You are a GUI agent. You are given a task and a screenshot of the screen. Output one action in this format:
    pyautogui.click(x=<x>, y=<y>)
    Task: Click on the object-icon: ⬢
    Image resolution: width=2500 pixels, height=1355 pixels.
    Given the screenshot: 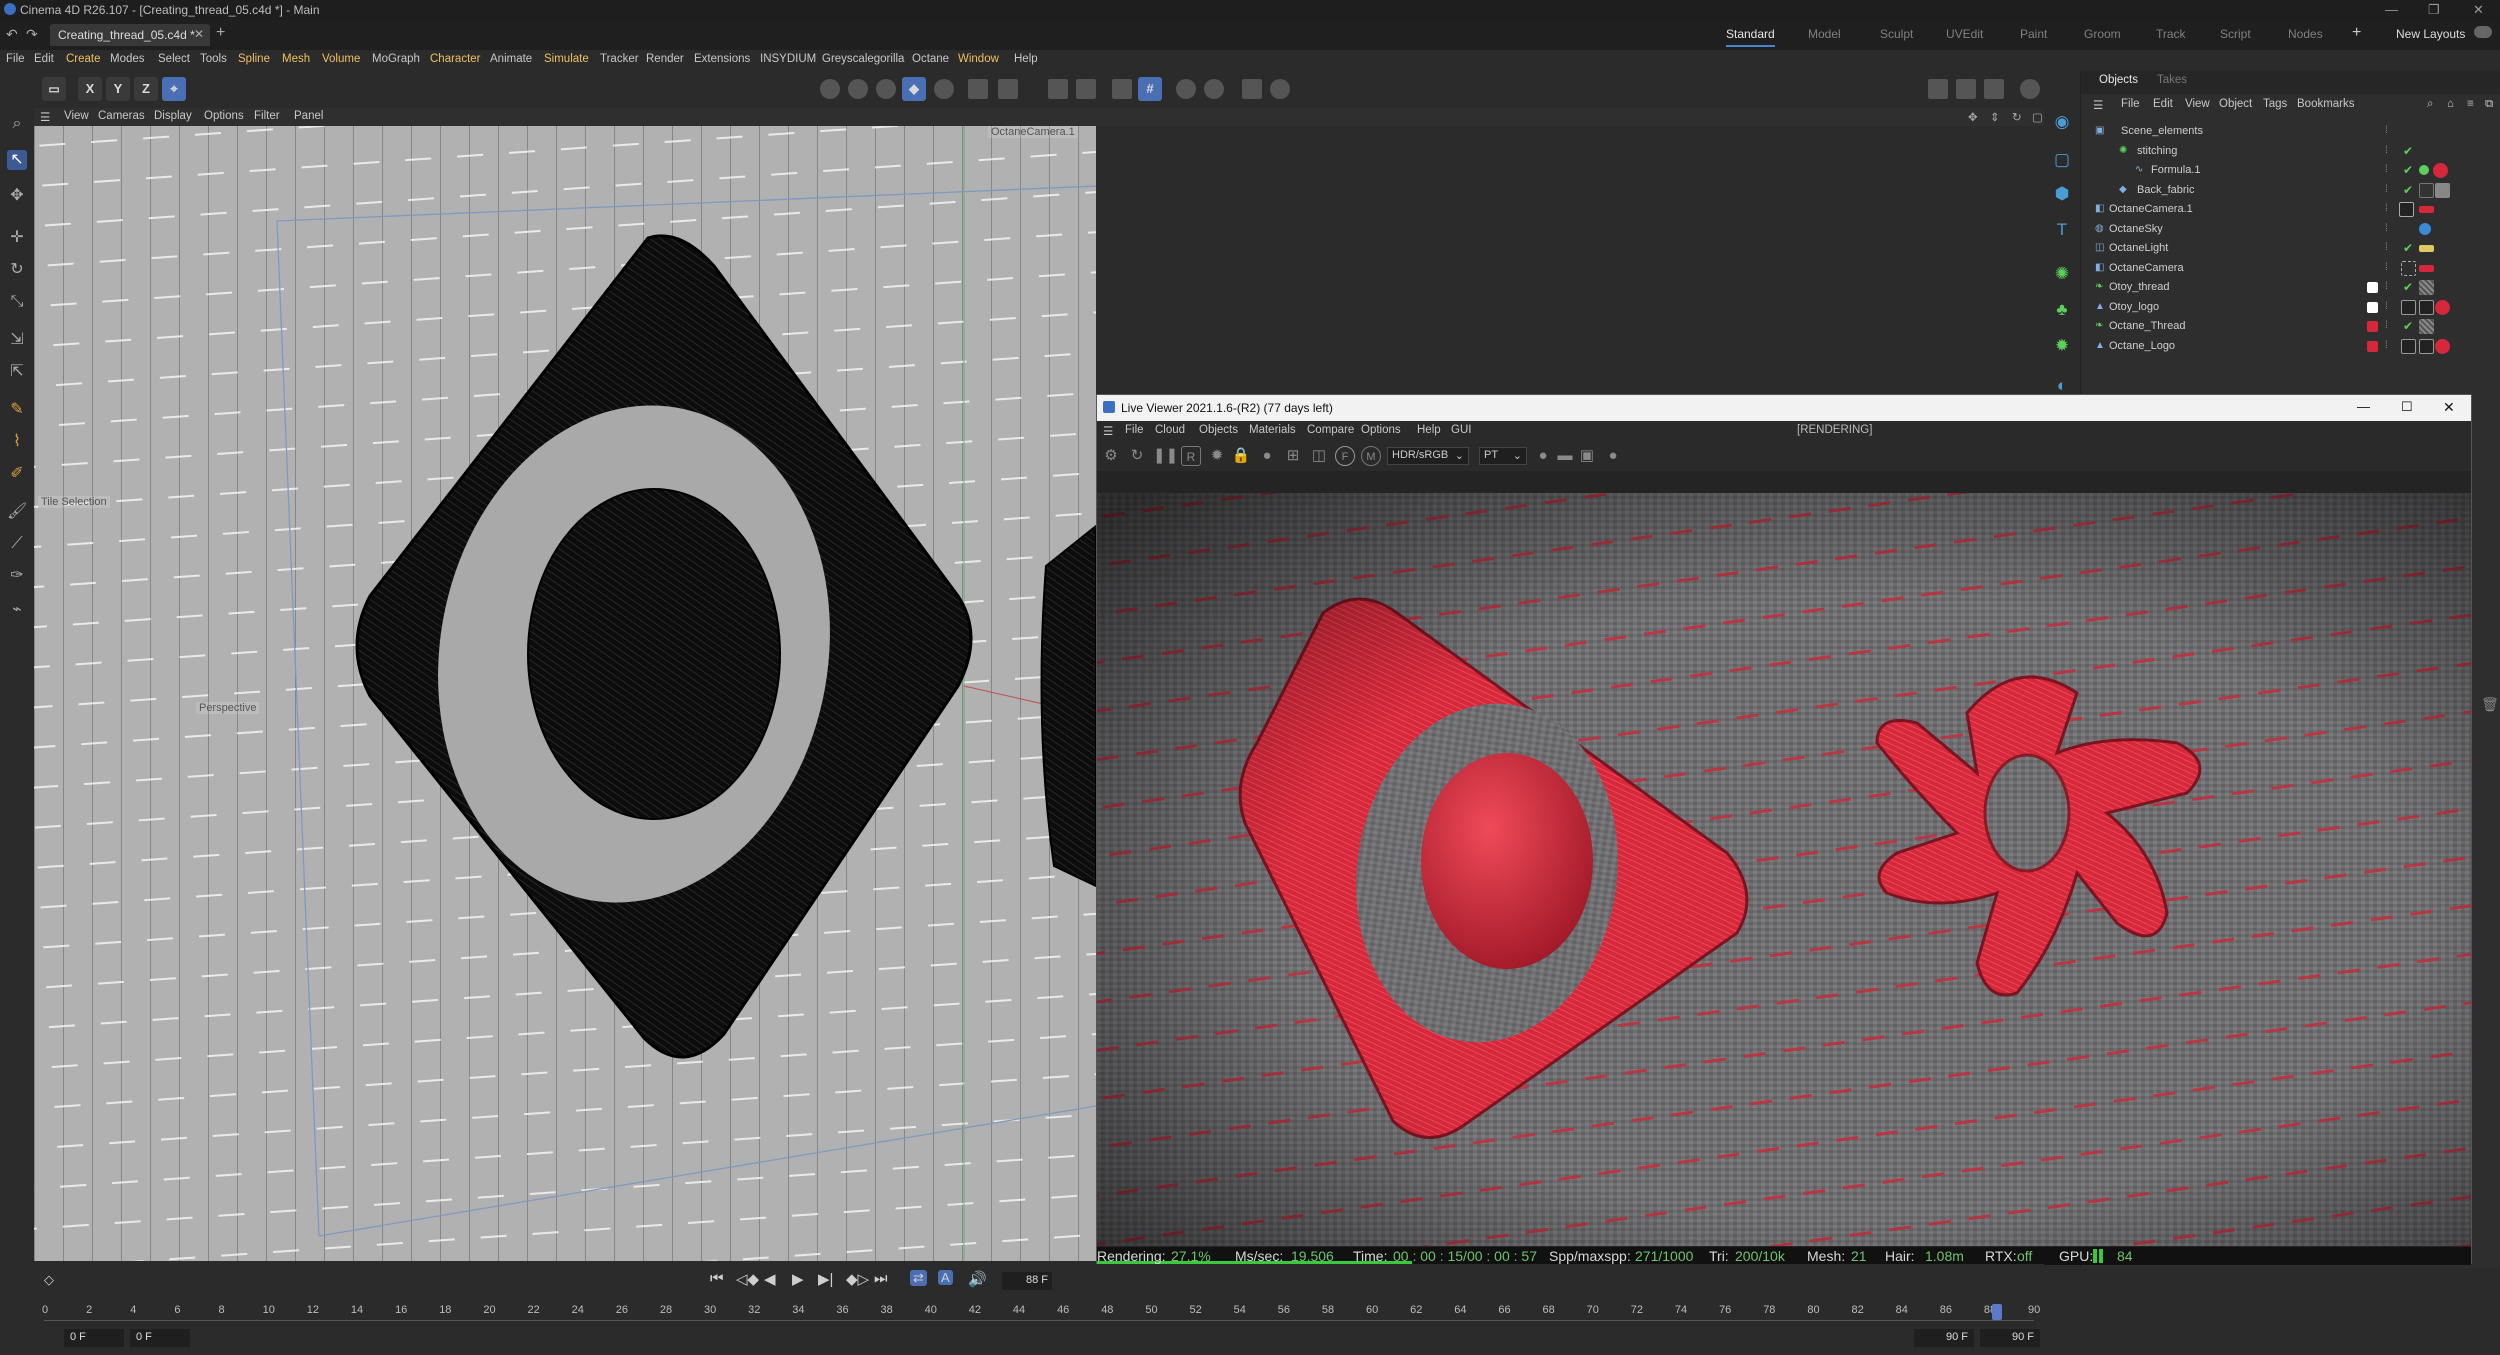 What is the action you would take?
    pyautogui.click(x=2062, y=194)
    